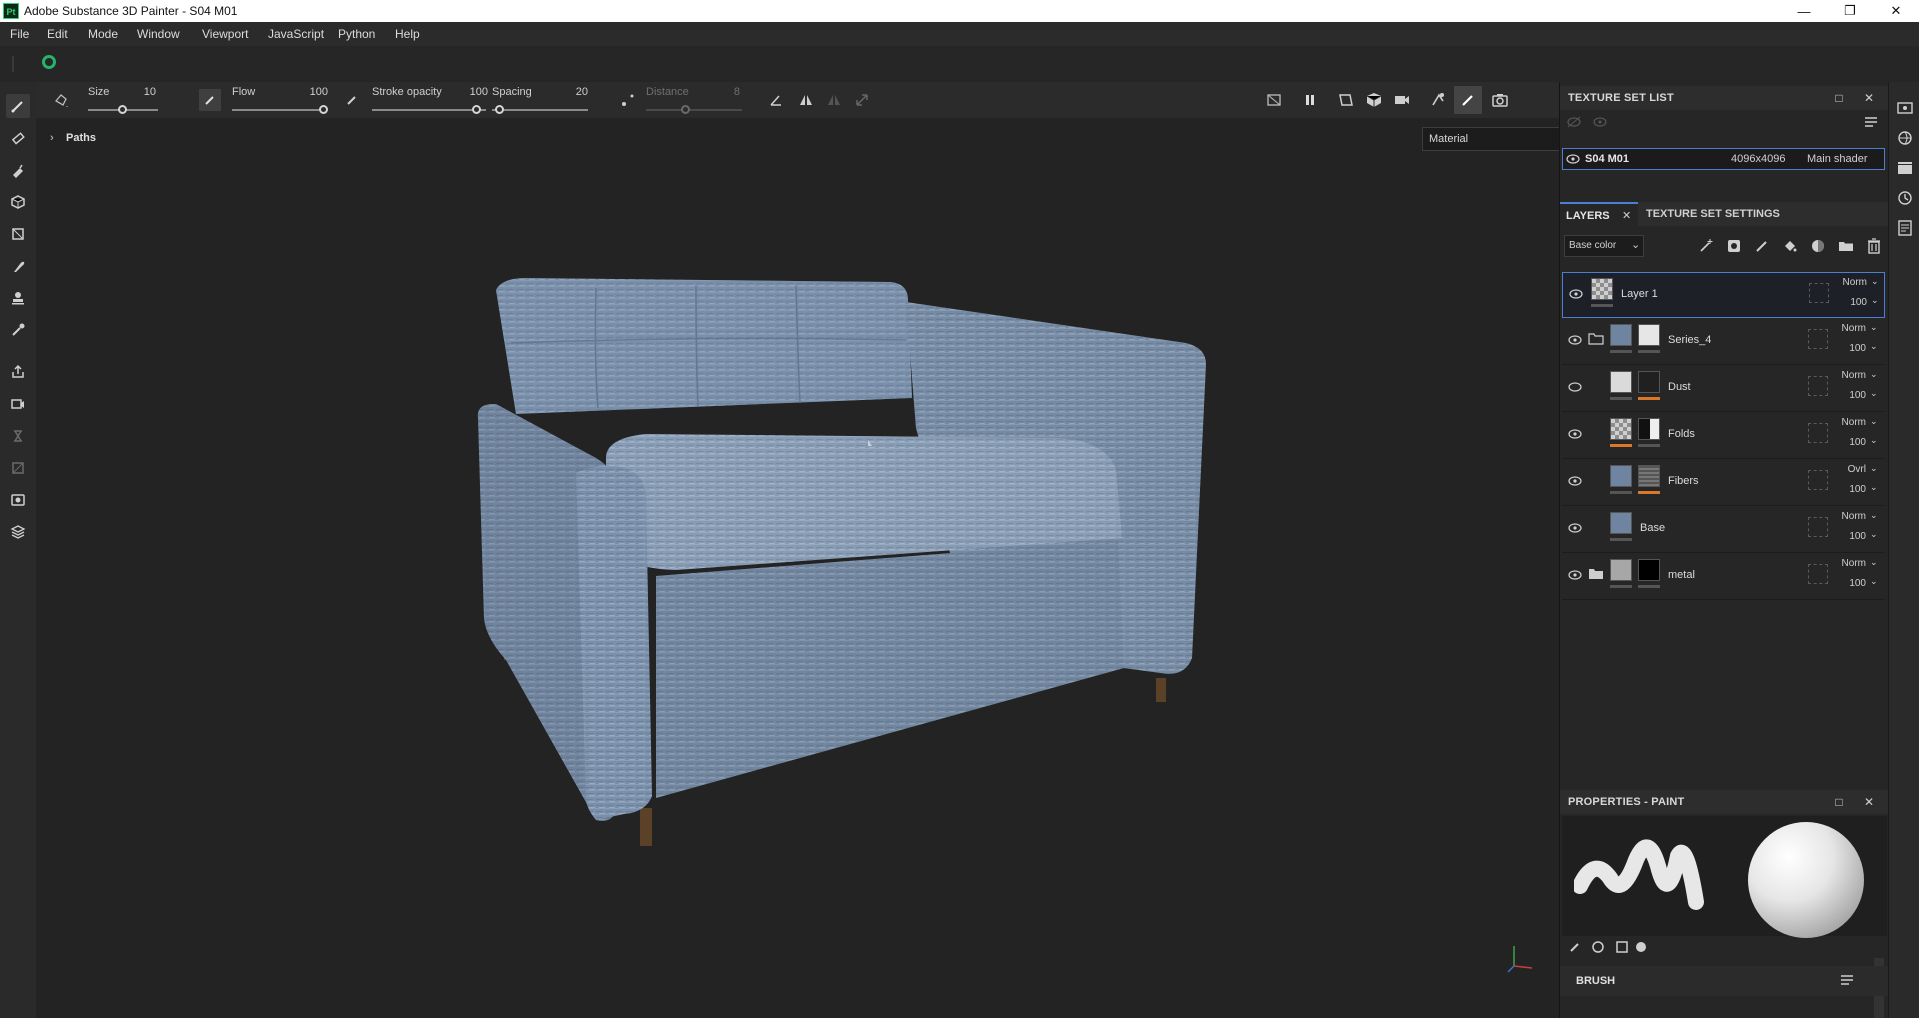 The image size is (1919, 1018). Describe the element at coordinates (1846, 469) in the screenshot. I see `layer-blend-mode: Ovrl` at that location.